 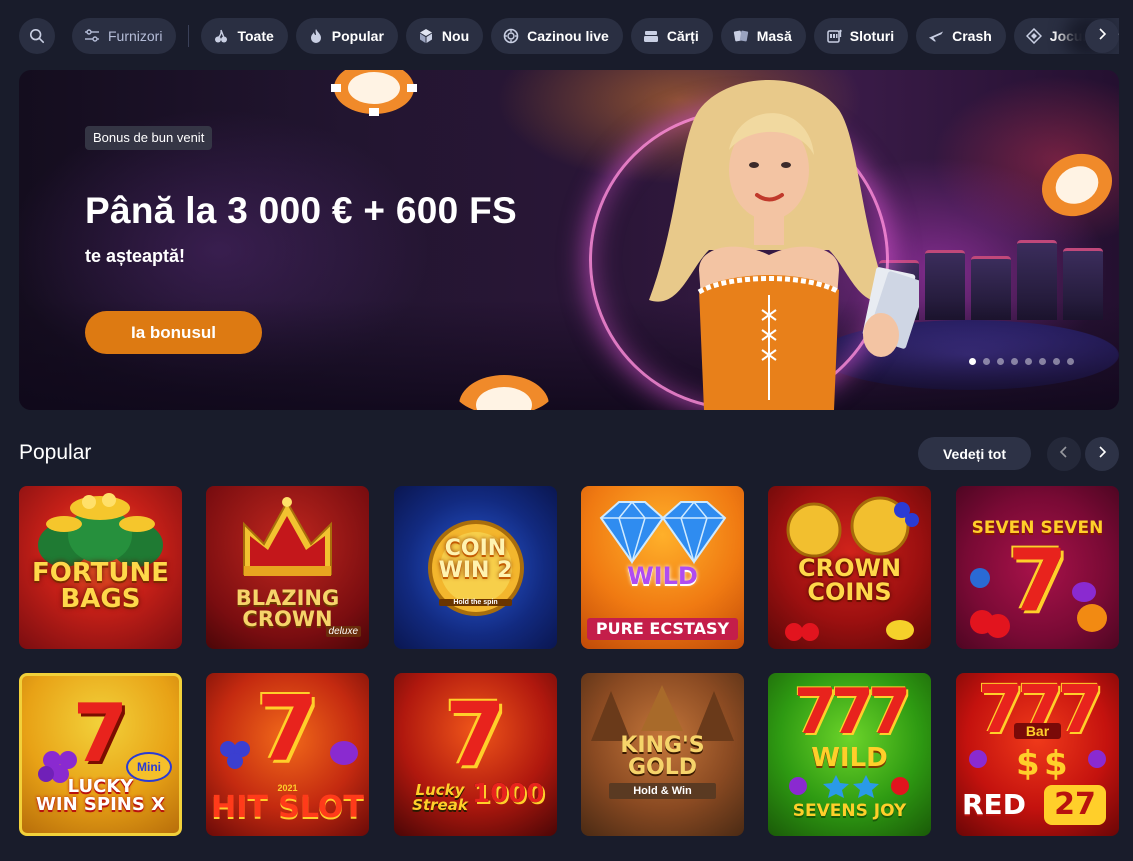 What do you see at coordinates (287, 807) in the screenshot?
I see `game-title: Hit Slot` at bounding box center [287, 807].